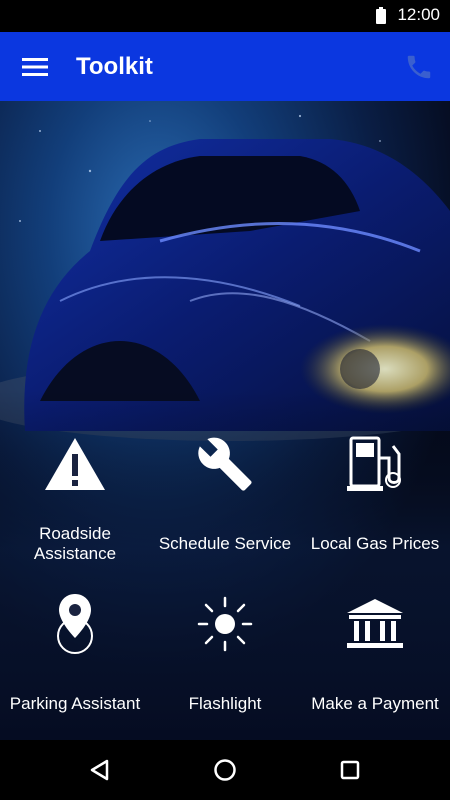  I want to click on phone-icon, so click(419, 67).